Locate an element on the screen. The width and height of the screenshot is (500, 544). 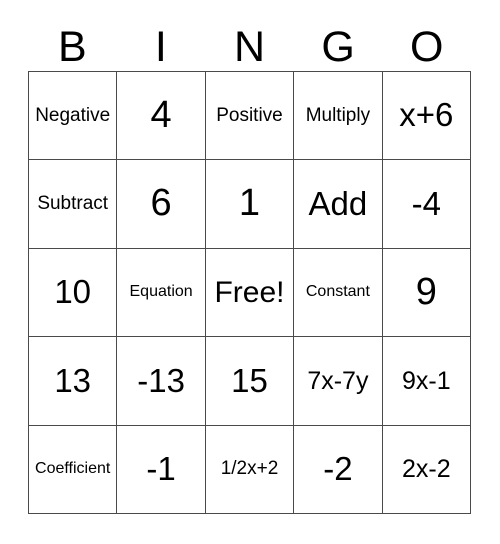
bingo-cell-g3: Constant is located at coordinates (338, 293).